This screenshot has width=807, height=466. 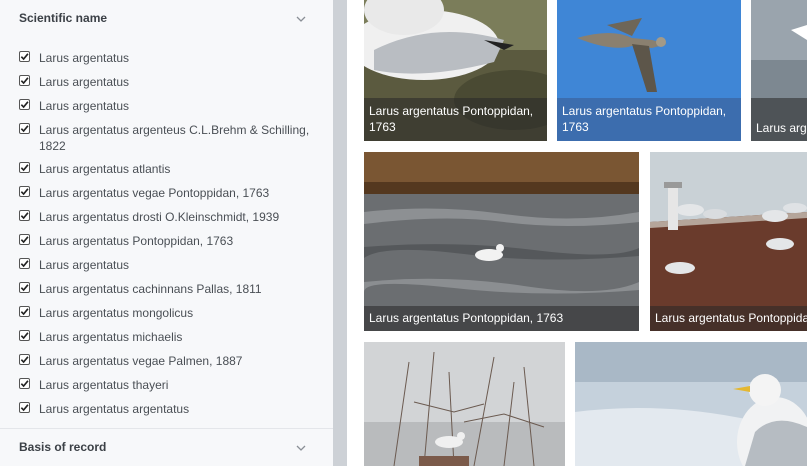 I want to click on photo-gull-ice, so click(x=691, y=404).